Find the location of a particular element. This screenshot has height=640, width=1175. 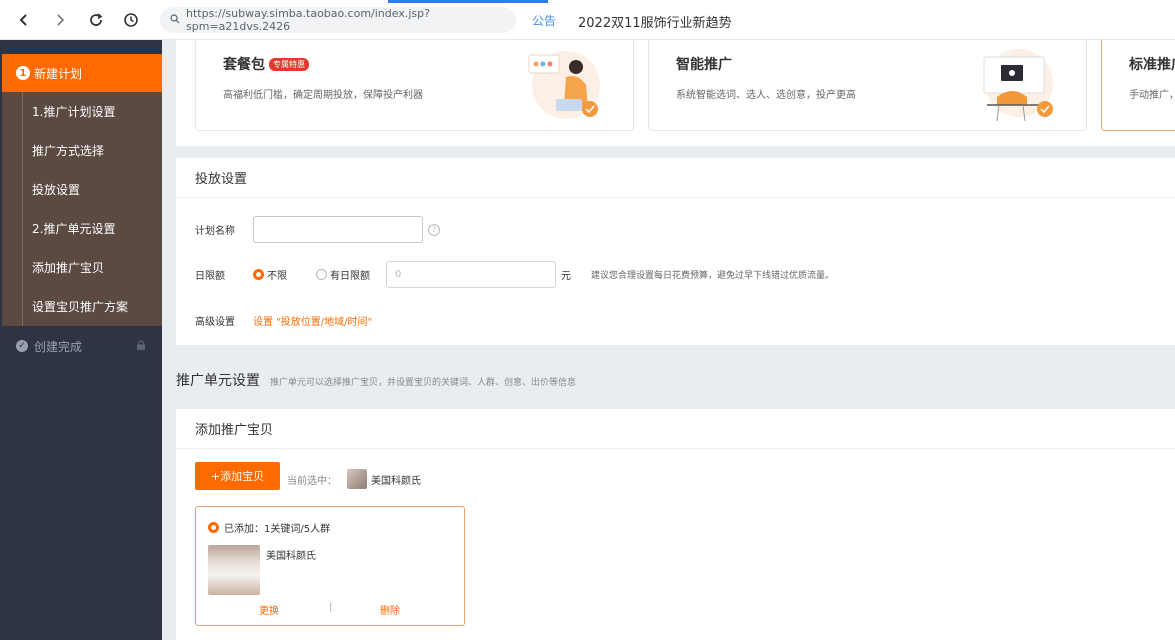

radio-label: 不限 is located at coordinates (277, 276).